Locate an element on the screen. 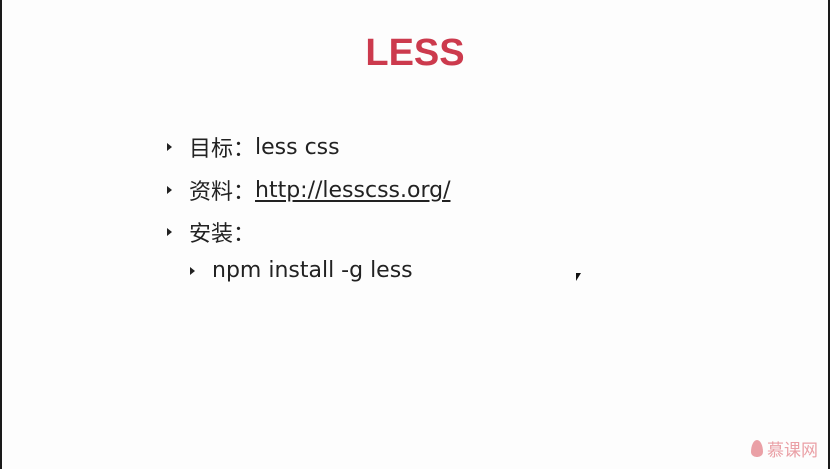 The height and width of the screenshot is (469, 830). bullet-item-install: 安装： is located at coordinates (211, 232).